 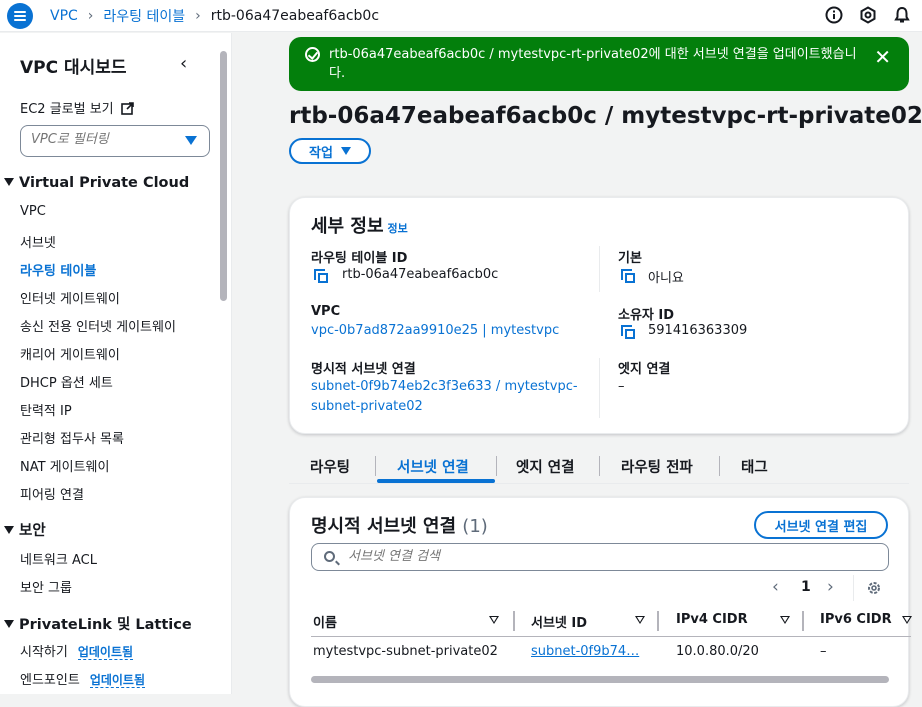 I want to click on breadcrumb: VPC › 라우팅 테이블 › rtb-06a47eabeaf6acb0c, so click(x=214, y=16).